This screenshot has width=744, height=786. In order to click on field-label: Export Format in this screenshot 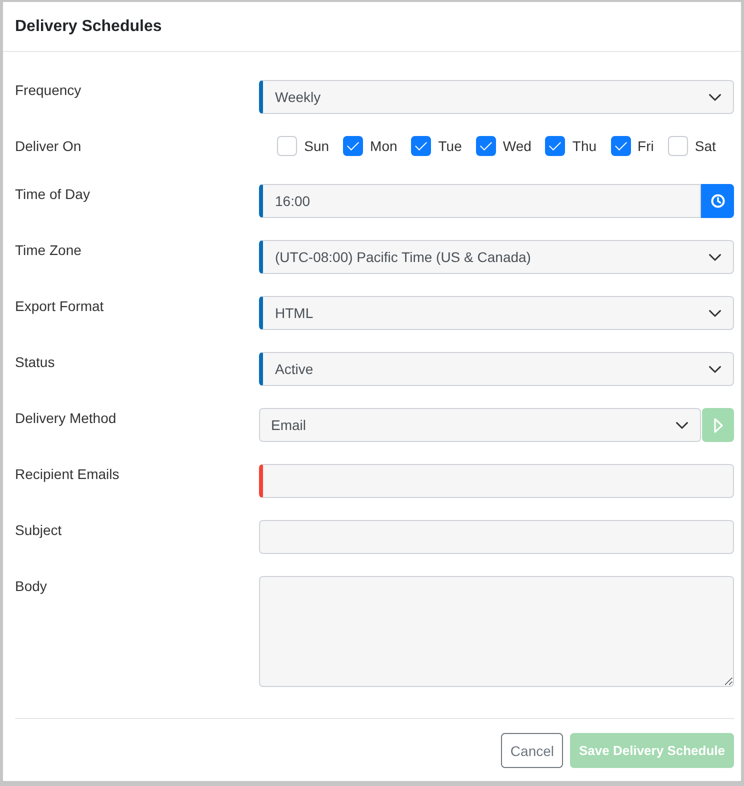, I will do `click(60, 306)`.